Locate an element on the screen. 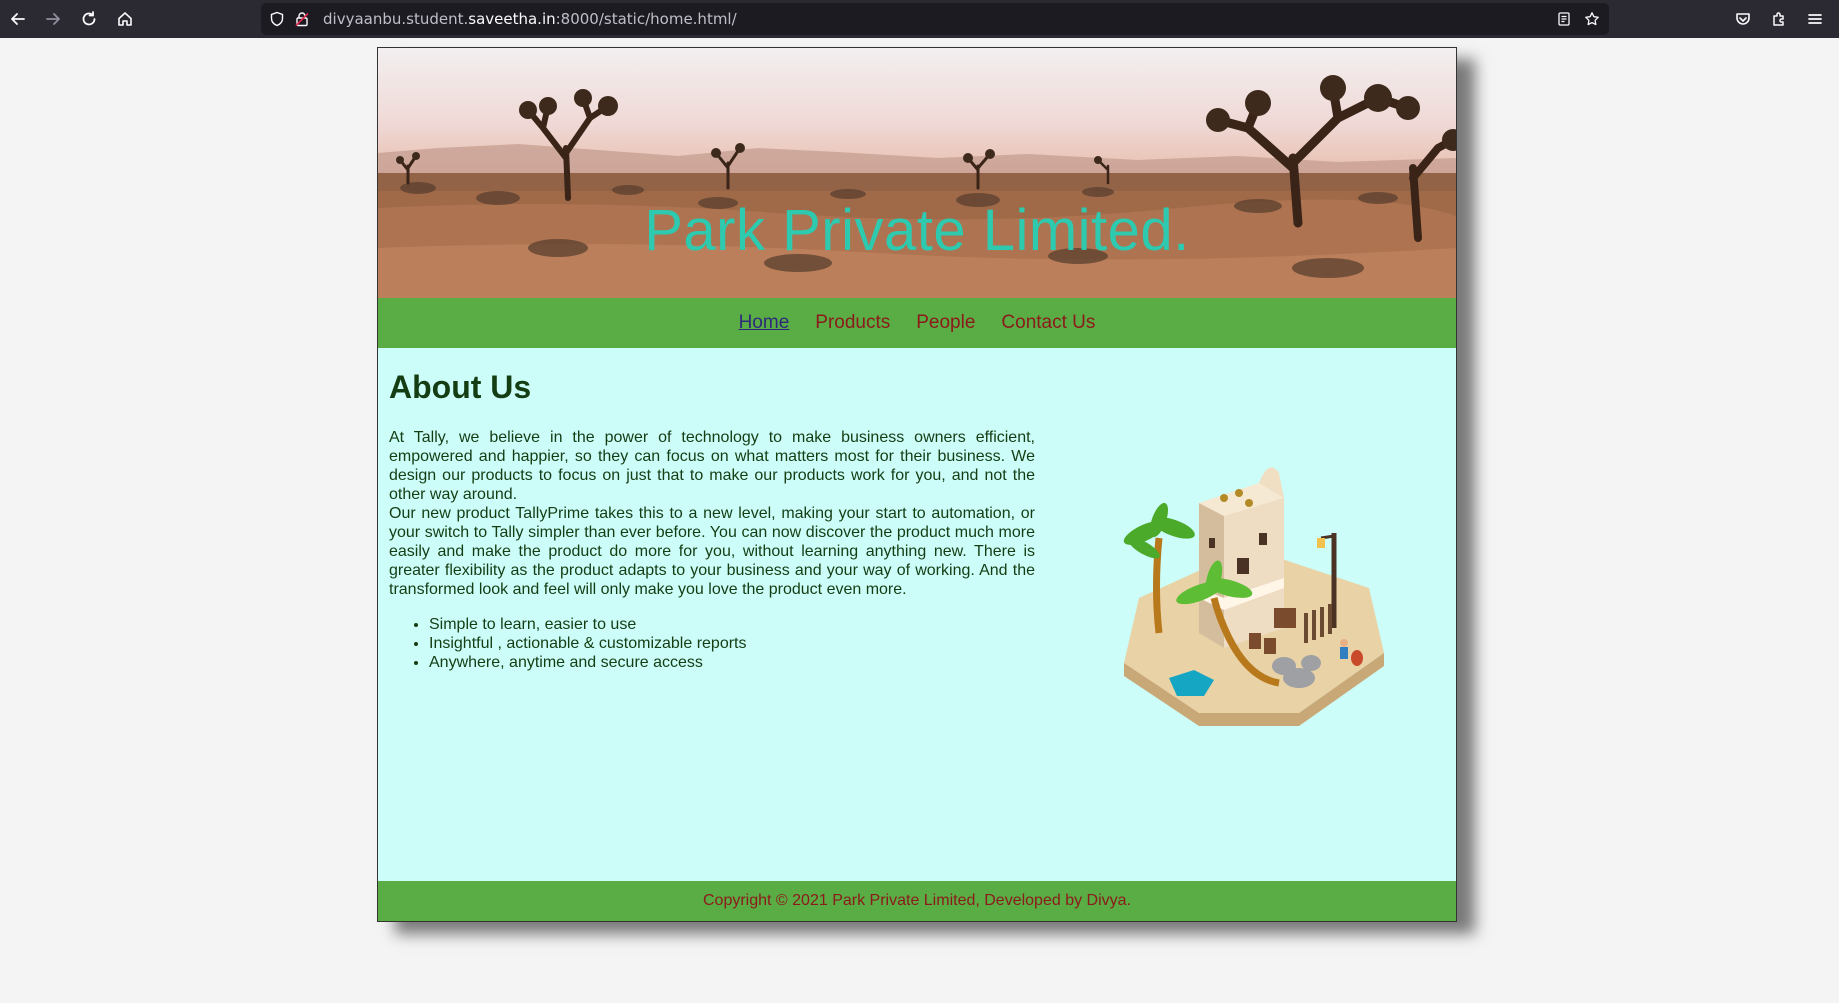 Image resolution: width=1839 pixels, height=1003 pixels. url-suffix: :8000/static/home.html/ is located at coordinates (646, 19).